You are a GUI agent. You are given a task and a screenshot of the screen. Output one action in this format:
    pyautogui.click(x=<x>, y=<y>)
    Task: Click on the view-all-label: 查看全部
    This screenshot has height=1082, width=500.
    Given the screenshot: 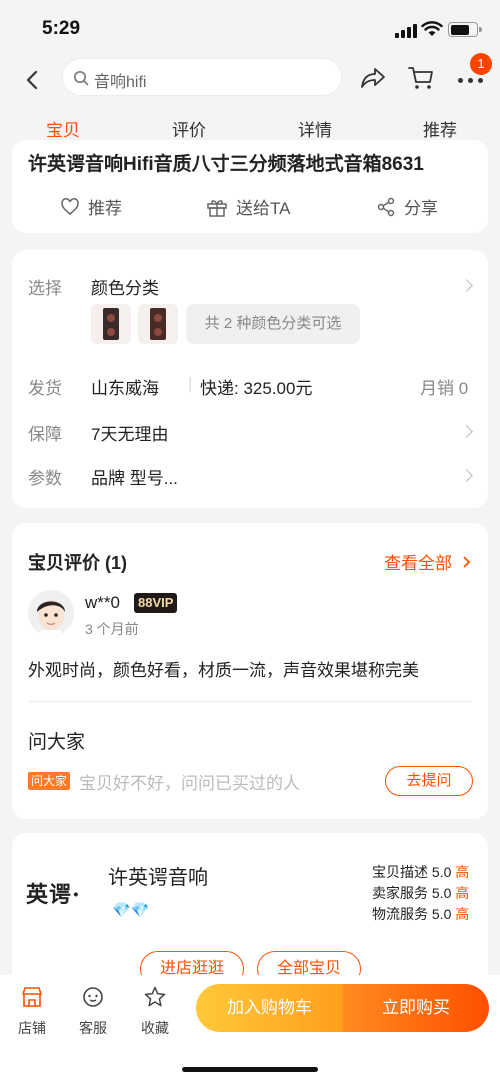 What is the action you would take?
    pyautogui.click(x=418, y=563)
    